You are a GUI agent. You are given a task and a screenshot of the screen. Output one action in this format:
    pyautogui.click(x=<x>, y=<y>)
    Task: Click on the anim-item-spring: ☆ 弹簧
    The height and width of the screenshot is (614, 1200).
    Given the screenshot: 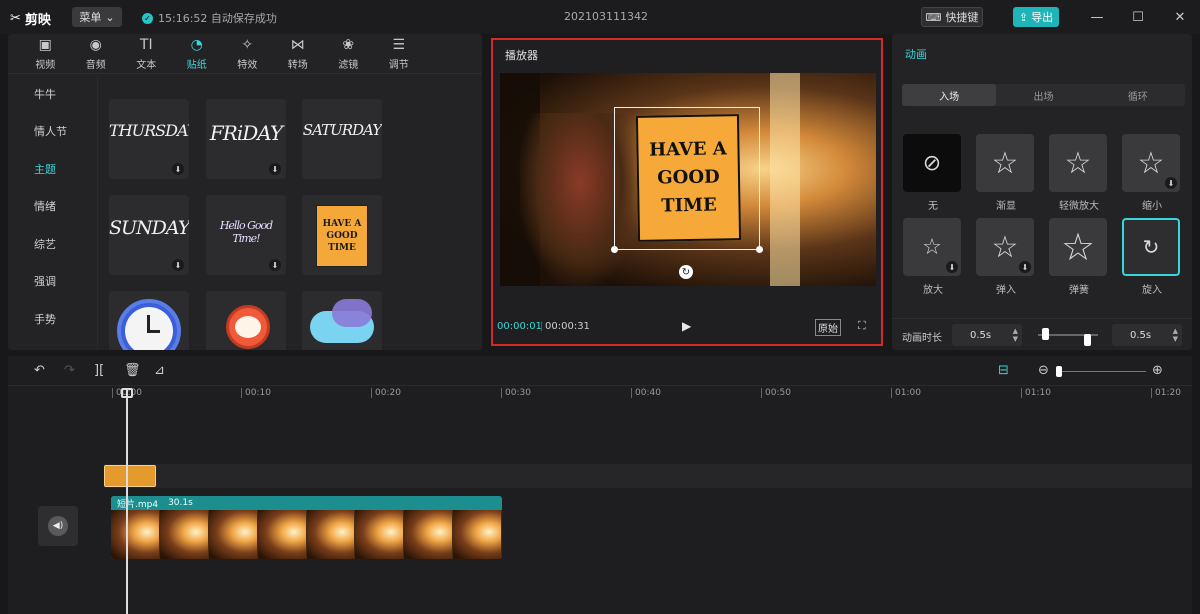 What is the action you would take?
    pyautogui.click(x=1079, y=257)
    